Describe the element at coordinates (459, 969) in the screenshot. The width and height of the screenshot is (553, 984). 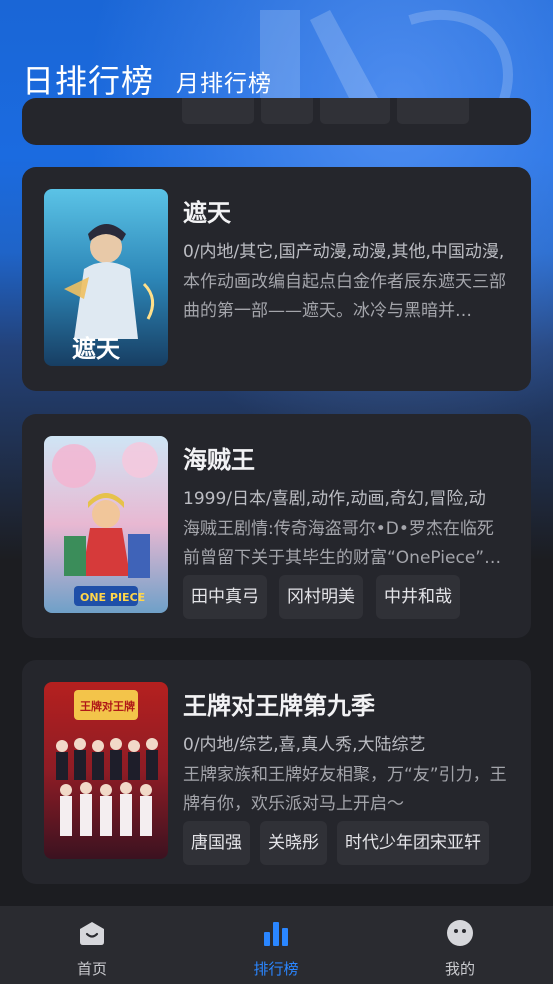
I see `nav-label: 我的` at that location.